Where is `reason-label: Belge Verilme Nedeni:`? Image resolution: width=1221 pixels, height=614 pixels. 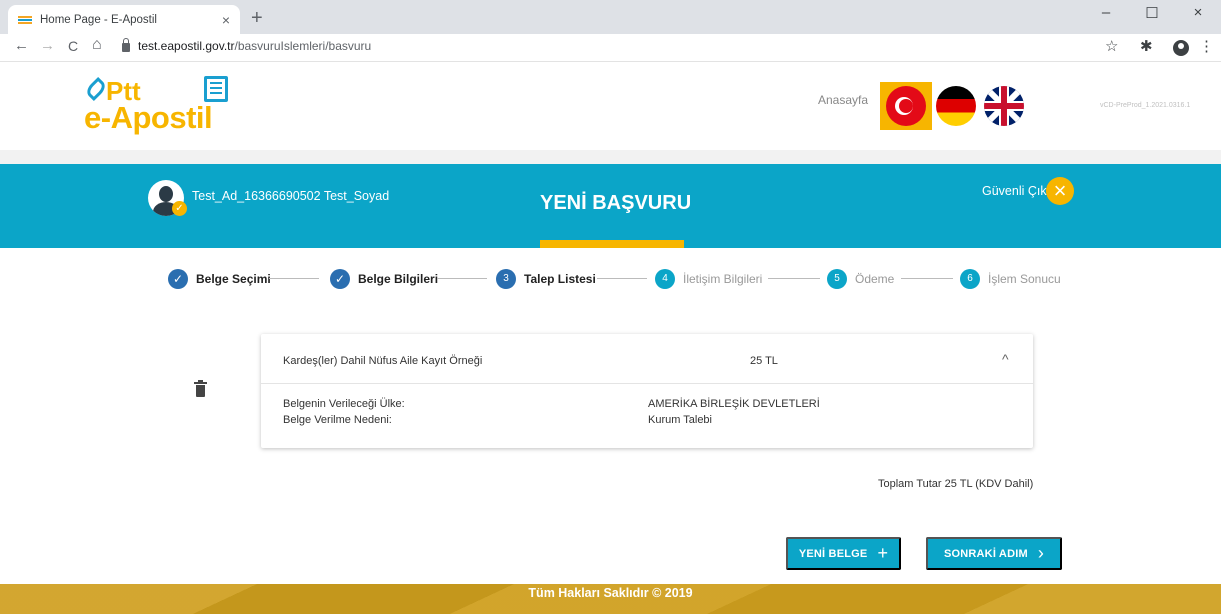 reason-label: Belge Verilme Nedeni: is located at coordinates (337, 420).